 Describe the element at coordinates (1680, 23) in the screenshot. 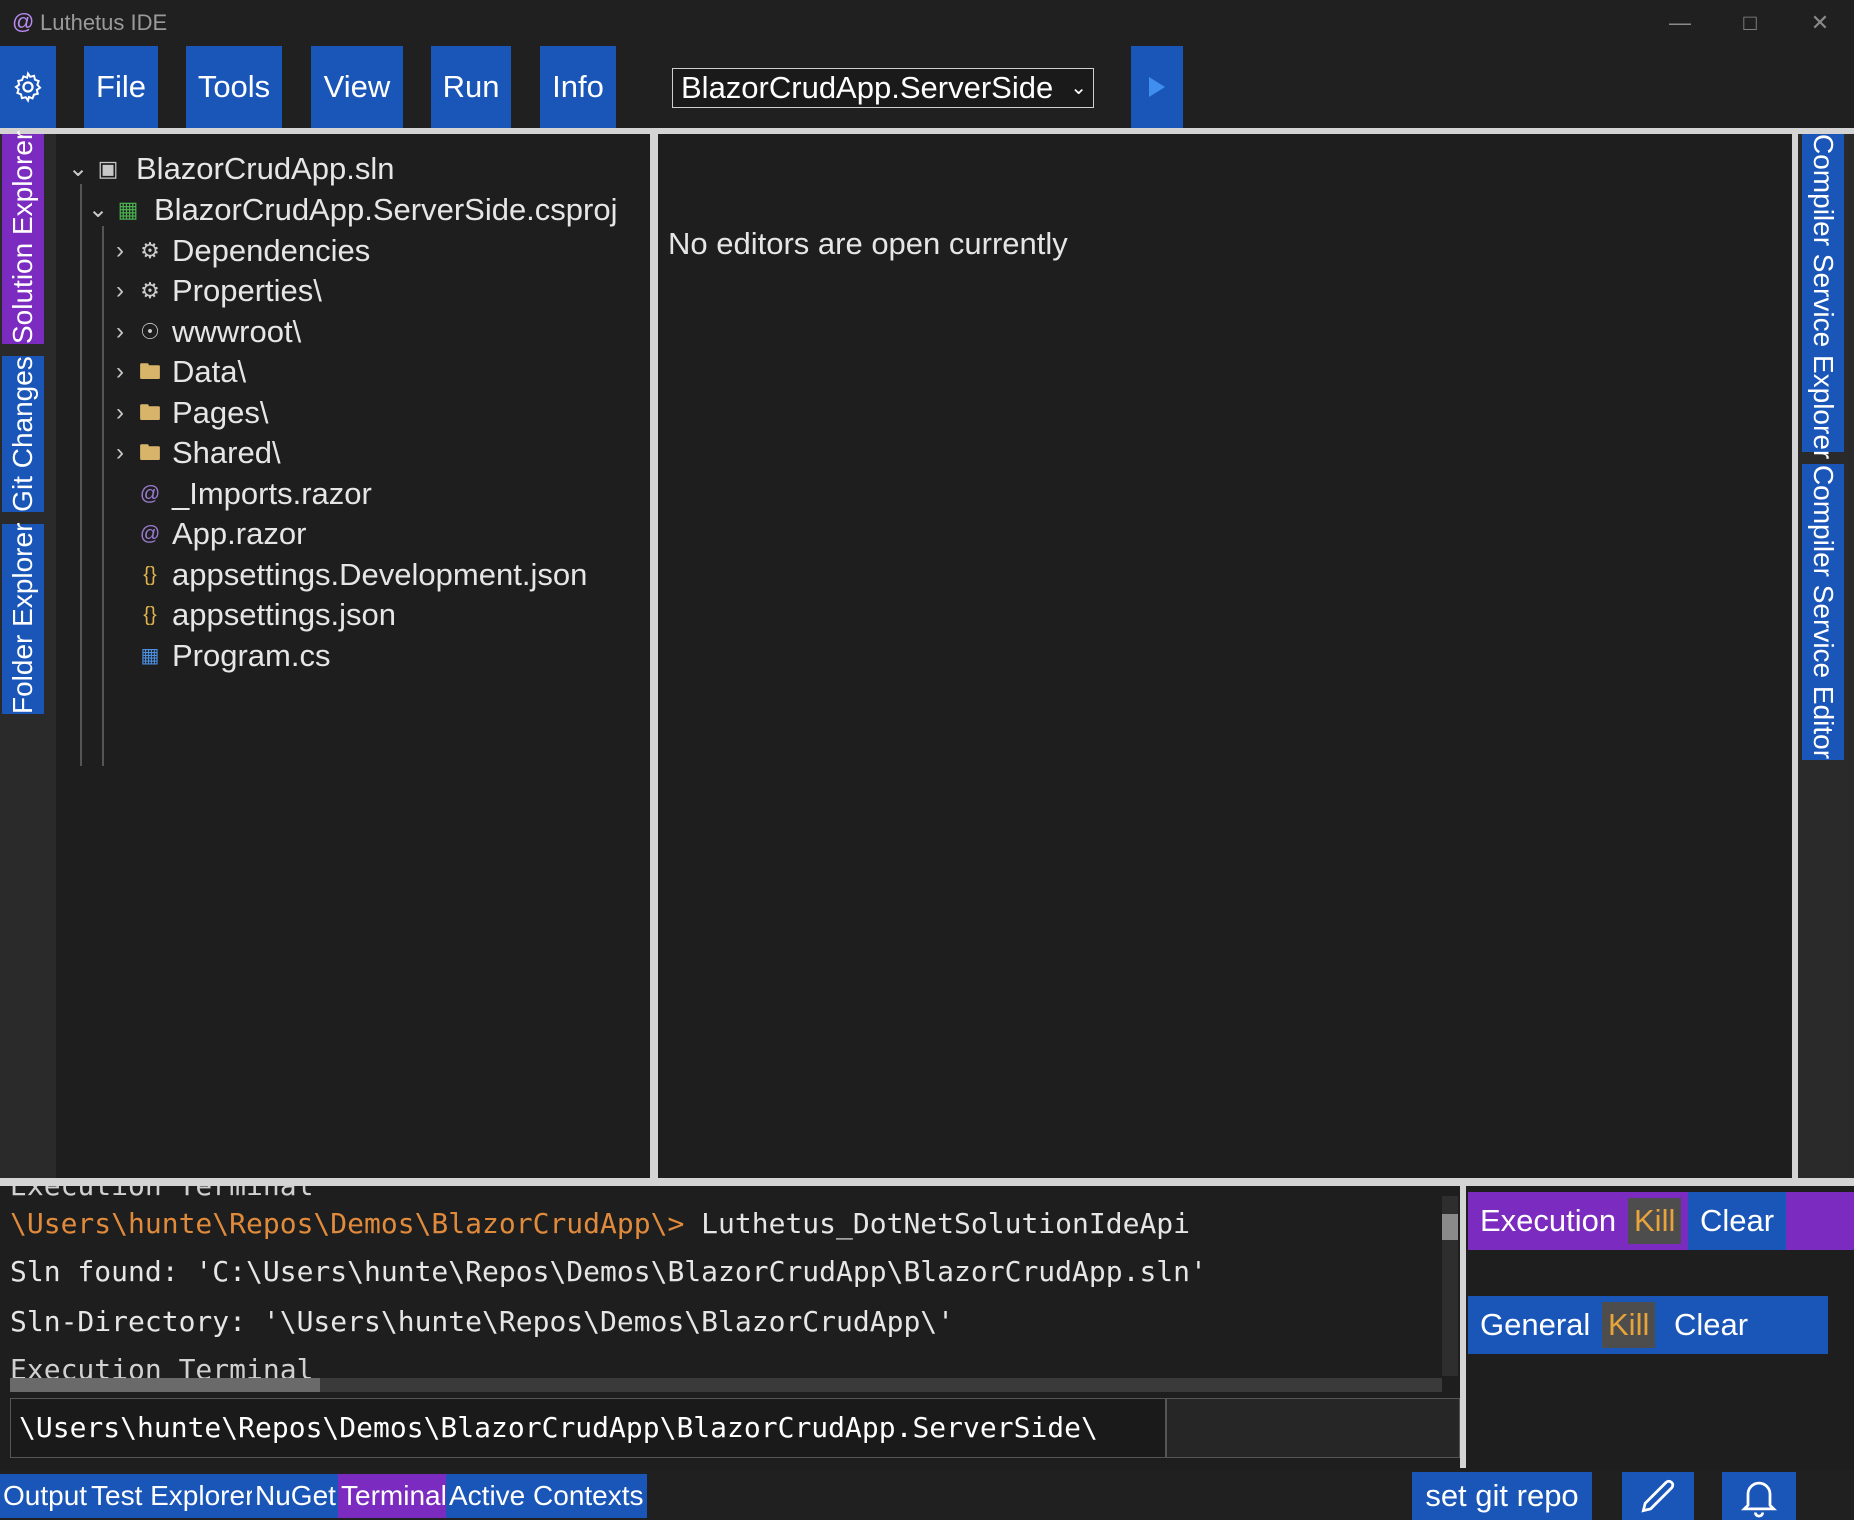

I see `minimize-icon: —` at that location.